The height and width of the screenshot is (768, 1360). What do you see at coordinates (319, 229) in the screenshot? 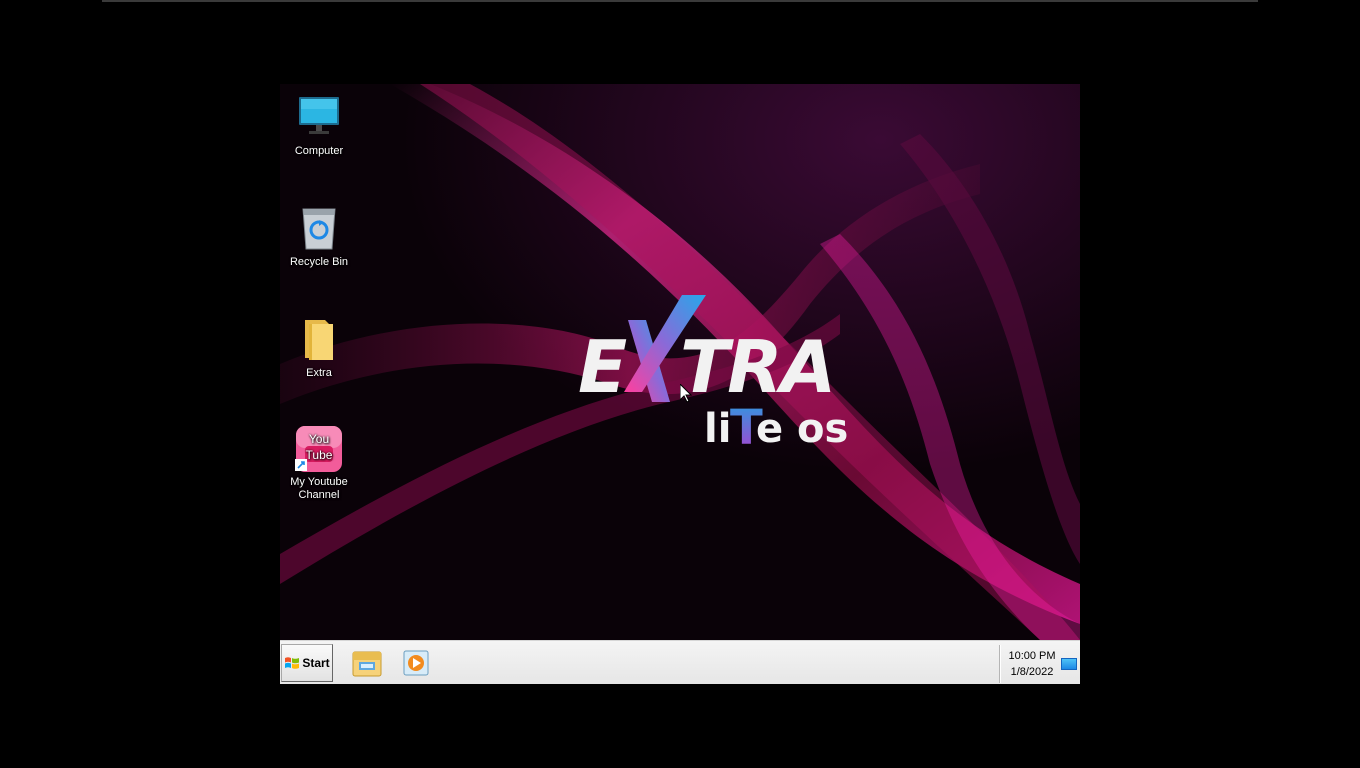
I see `recycle-bin-icon` at bounding box center [319, 229].